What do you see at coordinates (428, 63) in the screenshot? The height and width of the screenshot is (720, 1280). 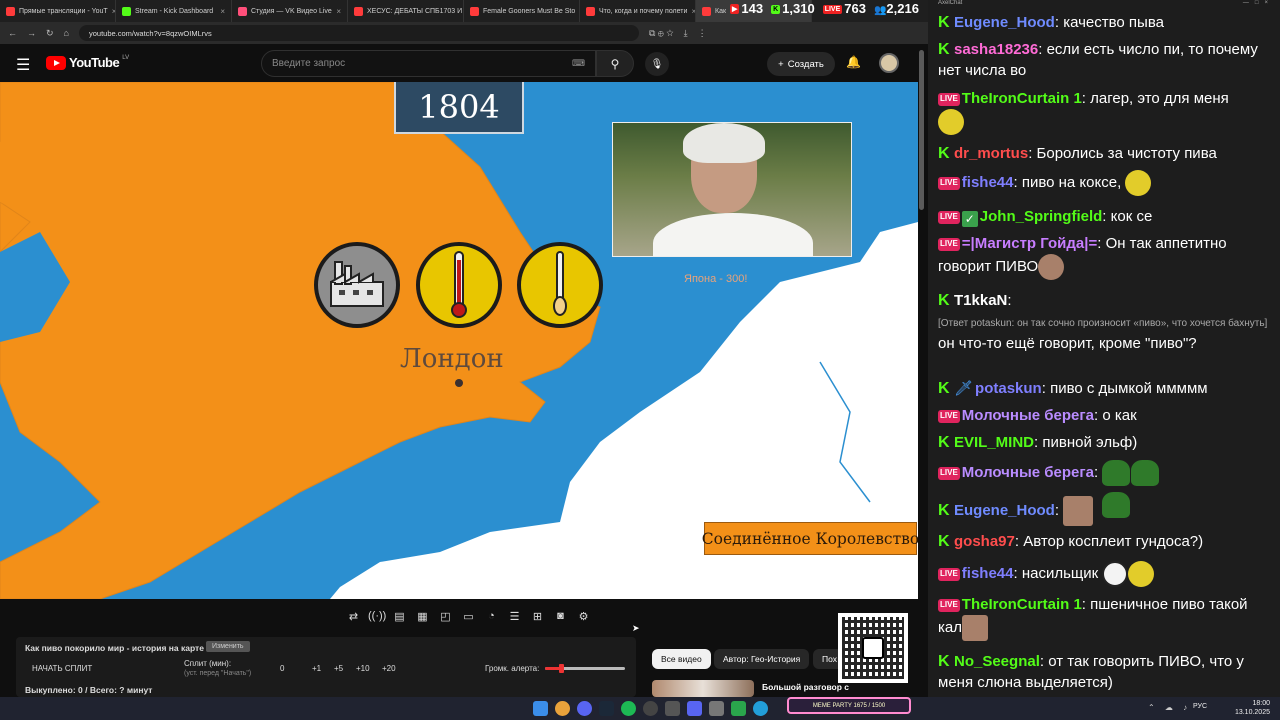 I see `search-input: Введите запрос ⌨` at bounding box center [428, 63].